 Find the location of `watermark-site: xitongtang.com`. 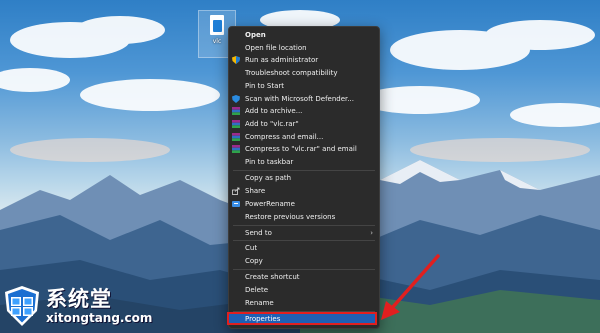

watermark-site: xitongtang.com is located at coordinates (99, 318).